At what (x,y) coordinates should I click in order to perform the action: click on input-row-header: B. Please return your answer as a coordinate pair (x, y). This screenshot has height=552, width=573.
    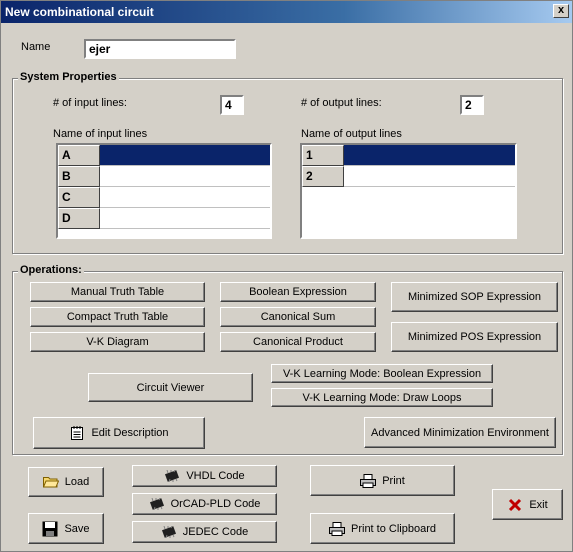
    Looking at the image, I should click on (79, 176).